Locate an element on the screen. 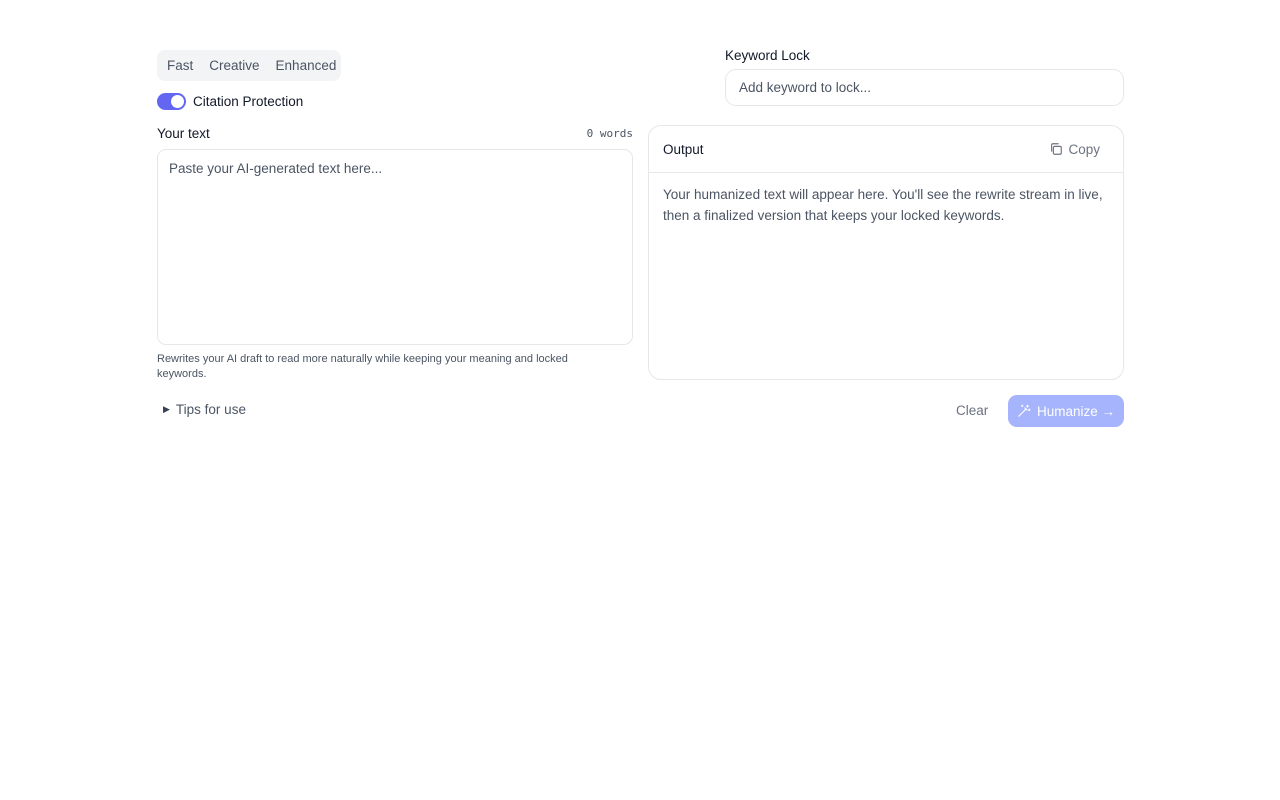 This screenshot has height=800, width=1280. humanize-button: Humanize → is located at coordinates (1066, 411).